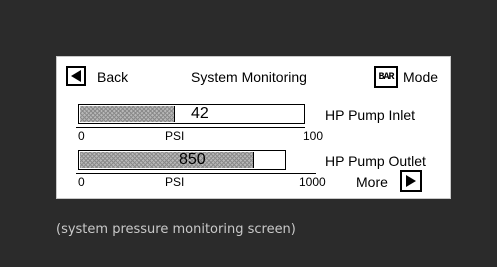 The image size is (497, 267). What do you see at coordinates (372, 182) in the screenshot?
I see `more-label: More` at bounding box center [372, 182].